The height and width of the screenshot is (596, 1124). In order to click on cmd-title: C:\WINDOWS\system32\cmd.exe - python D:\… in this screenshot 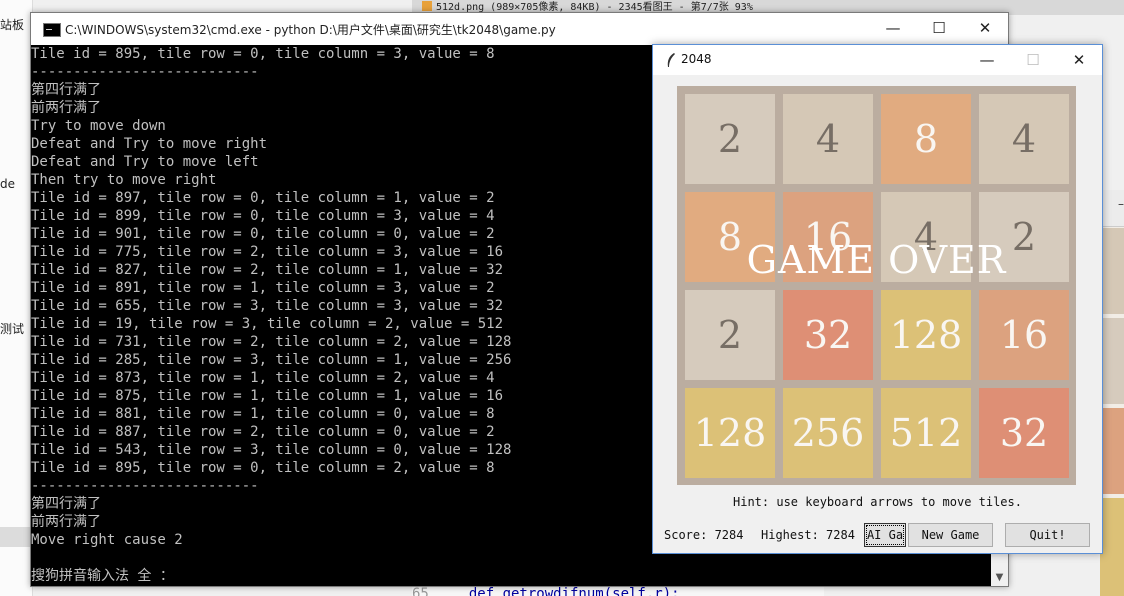, I will do `click(310, 30)`.